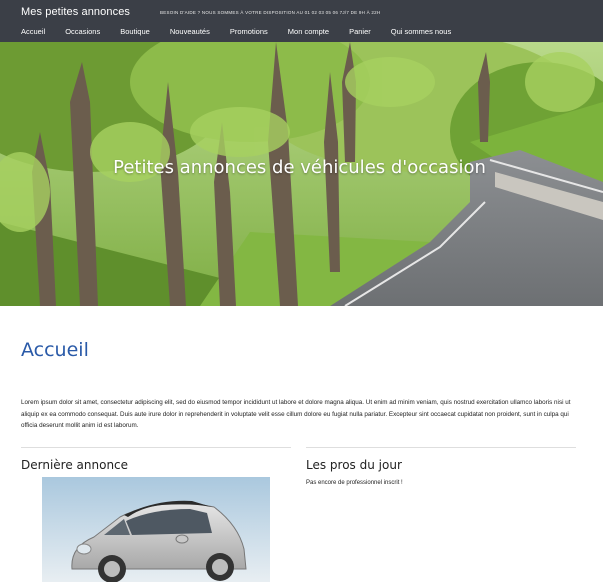  I want to click on nav-item-qui-sommes-nous: Qui sommes nous, so click(421, 31).